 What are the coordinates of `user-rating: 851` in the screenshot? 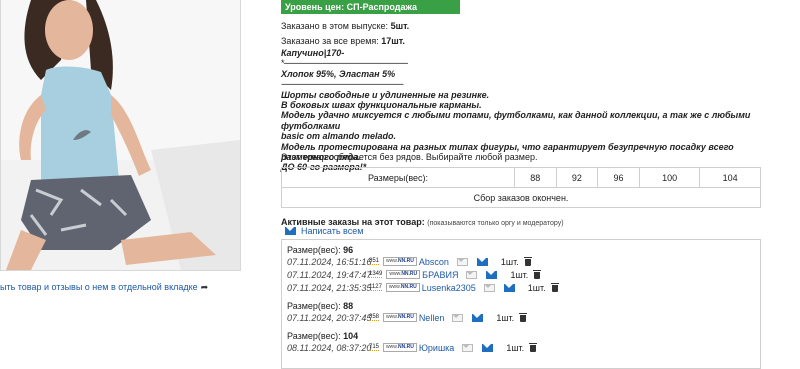 It's located at (374, 261).